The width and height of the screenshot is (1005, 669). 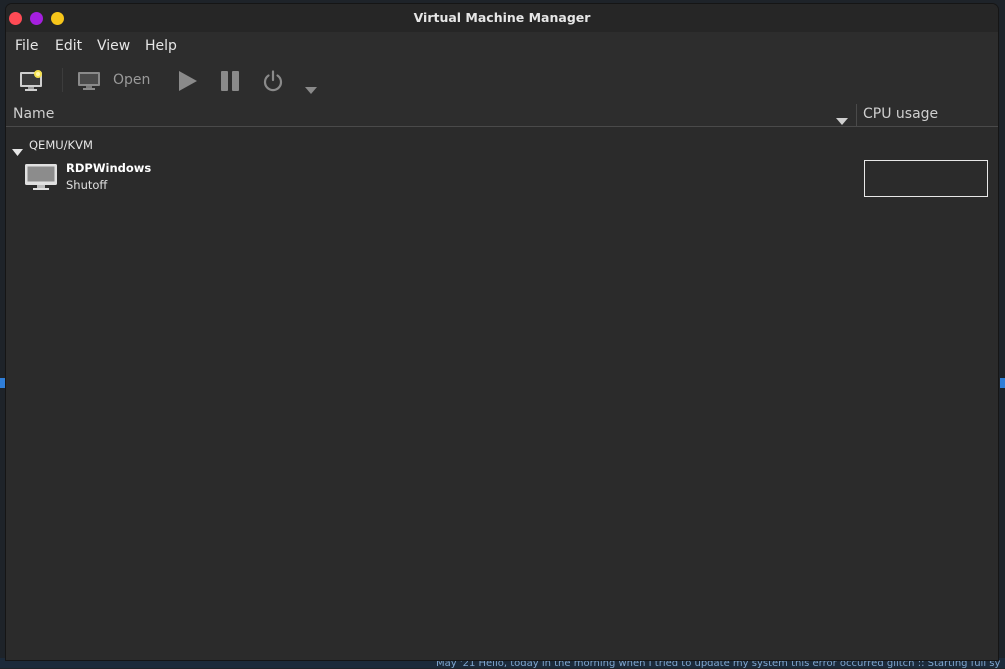 I want to click on menu-edit: Edit, so click(x=68, y=45).